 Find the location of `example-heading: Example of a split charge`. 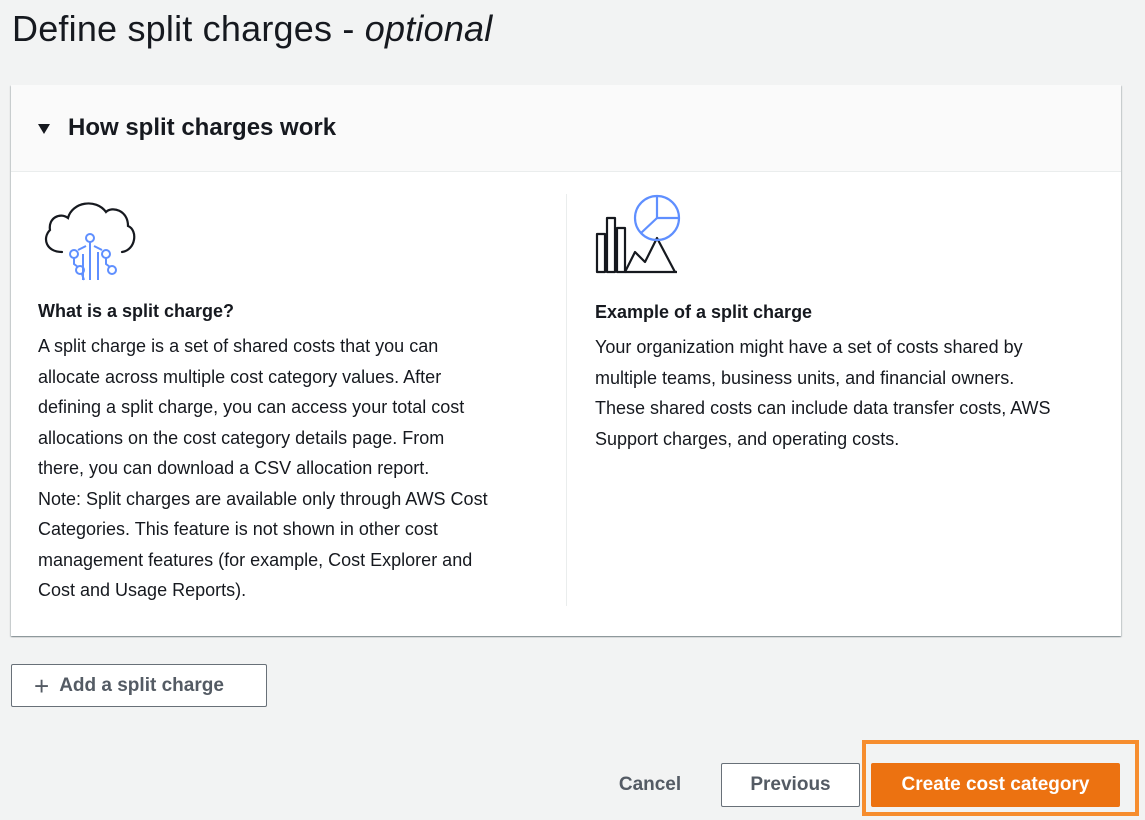

example-heading: Example of a split charge is located at coordinates (704, 312).